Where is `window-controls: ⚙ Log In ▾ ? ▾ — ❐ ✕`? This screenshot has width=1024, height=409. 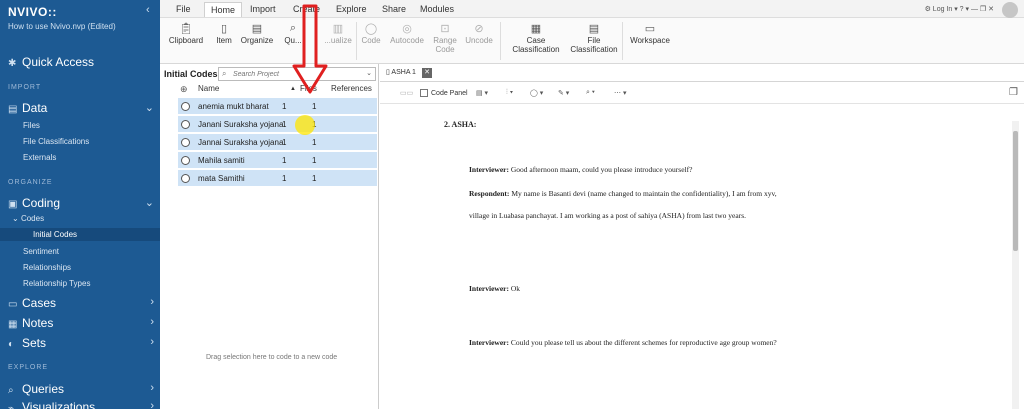
window-controls: ⚙ Log In ▾ ? ▾ — ❐ ✕ is located at coordinates (959, 9).